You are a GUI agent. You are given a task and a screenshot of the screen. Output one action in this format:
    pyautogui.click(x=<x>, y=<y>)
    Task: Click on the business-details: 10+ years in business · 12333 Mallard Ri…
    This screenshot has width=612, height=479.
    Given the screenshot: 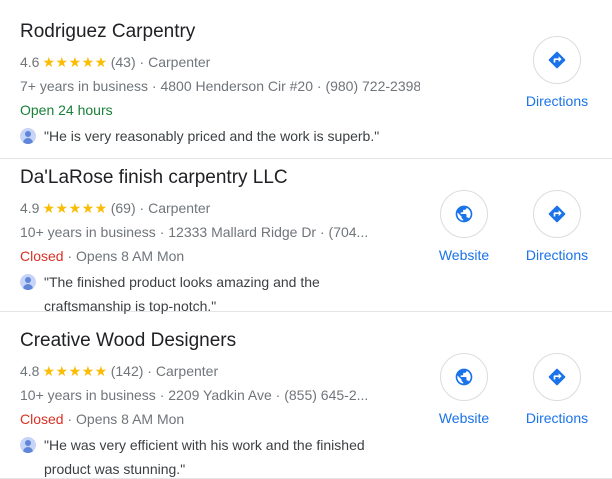 What is the action you would take?
    pyautogui.click(x=194, y=232)
    